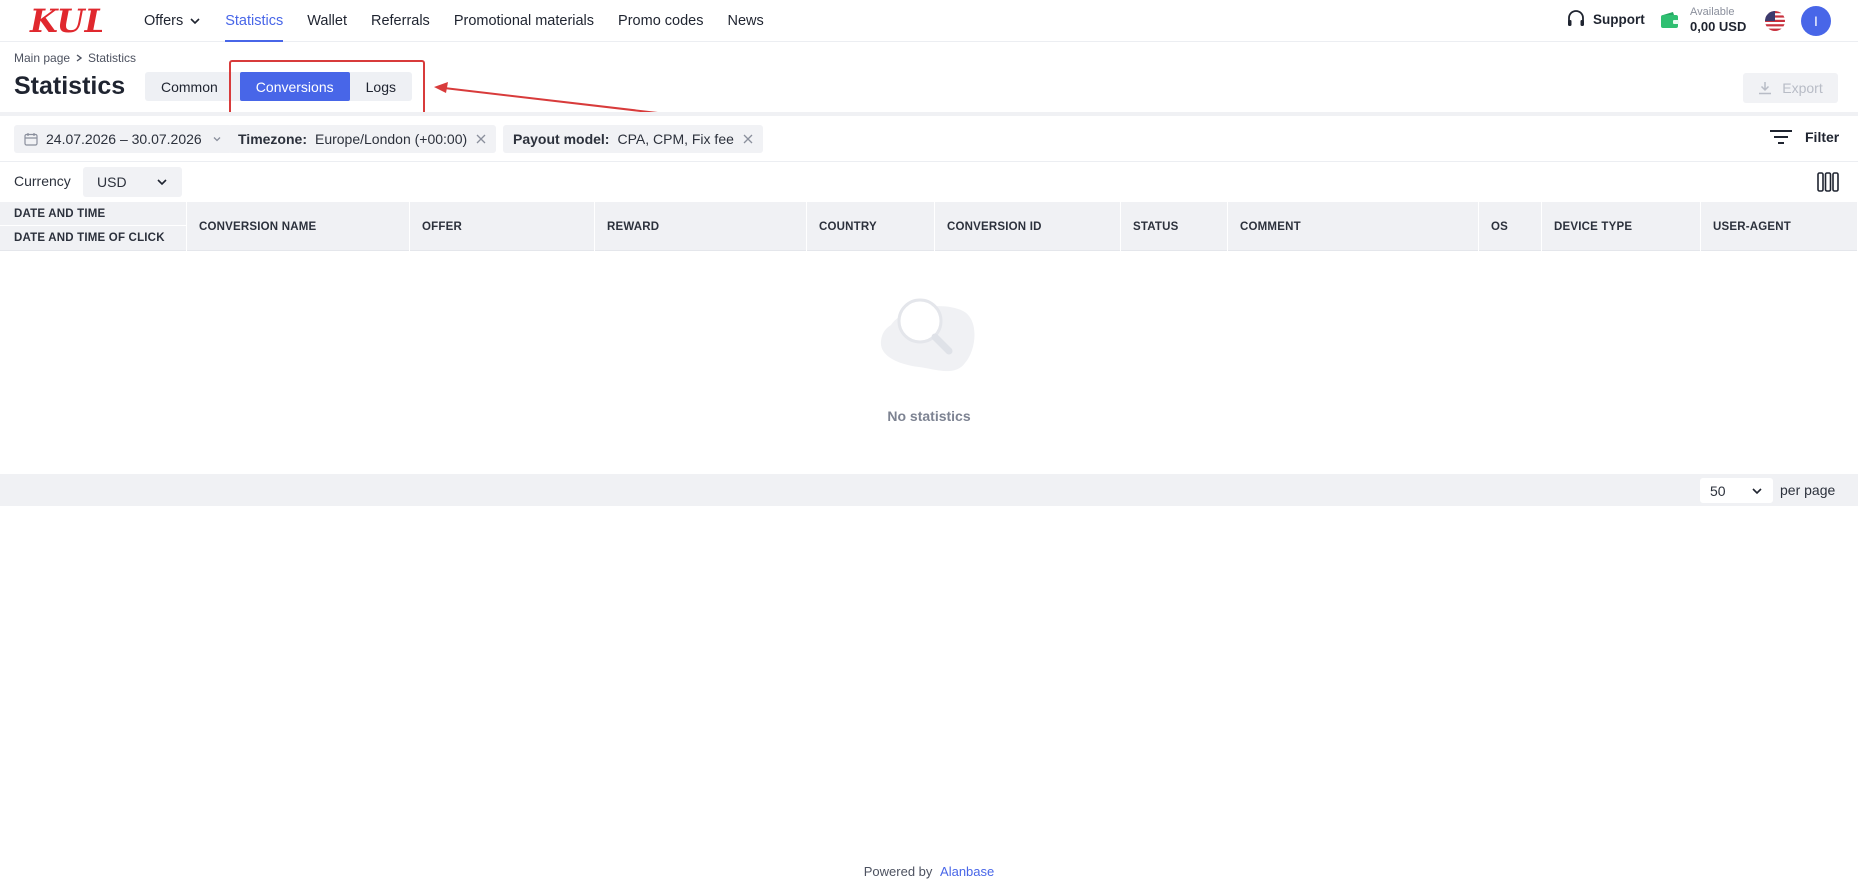 The image size is (1858, 885). I want to click on page-title: Statistics, so click(70, 86).